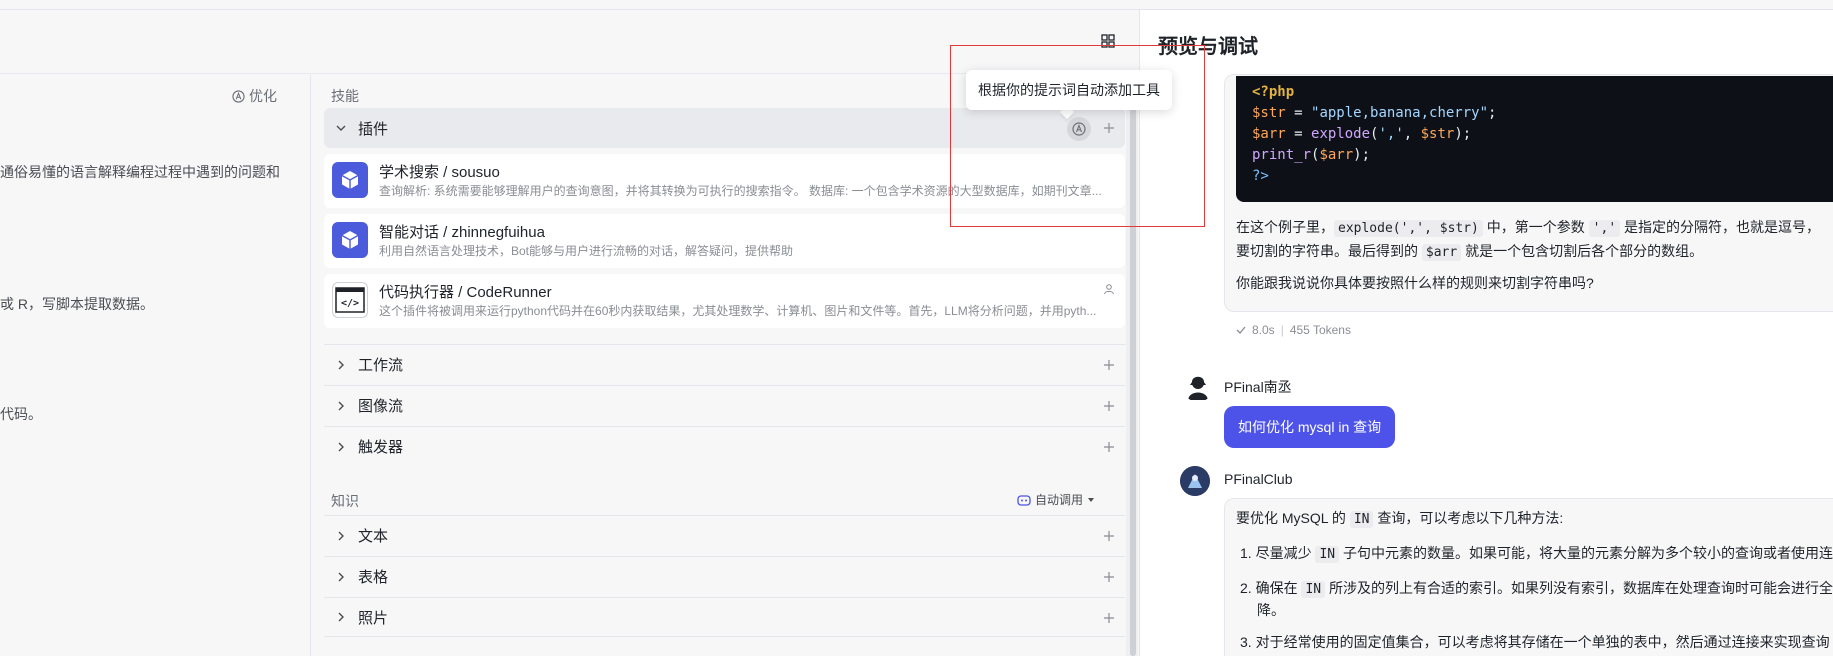 The width and height of the screenshot is (1833, 656). I want to click on message-meta: 8.0s | 455 Tokens, so click(1293, 330).